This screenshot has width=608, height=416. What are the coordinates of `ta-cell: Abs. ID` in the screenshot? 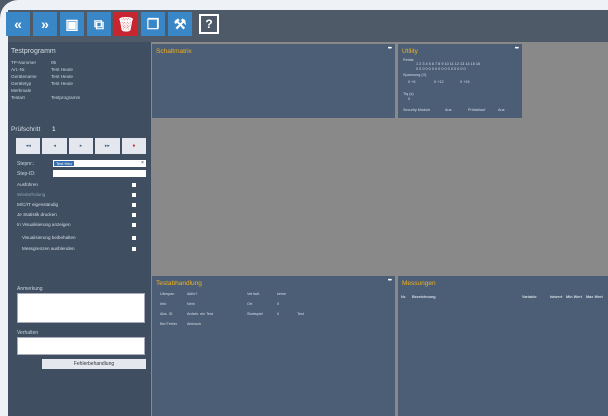 It's located at (166, 314).